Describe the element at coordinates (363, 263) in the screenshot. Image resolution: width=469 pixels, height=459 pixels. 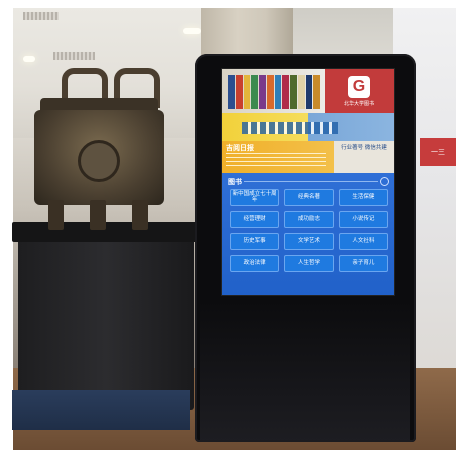
I see `category-tile: 亲子育儿` at that location.